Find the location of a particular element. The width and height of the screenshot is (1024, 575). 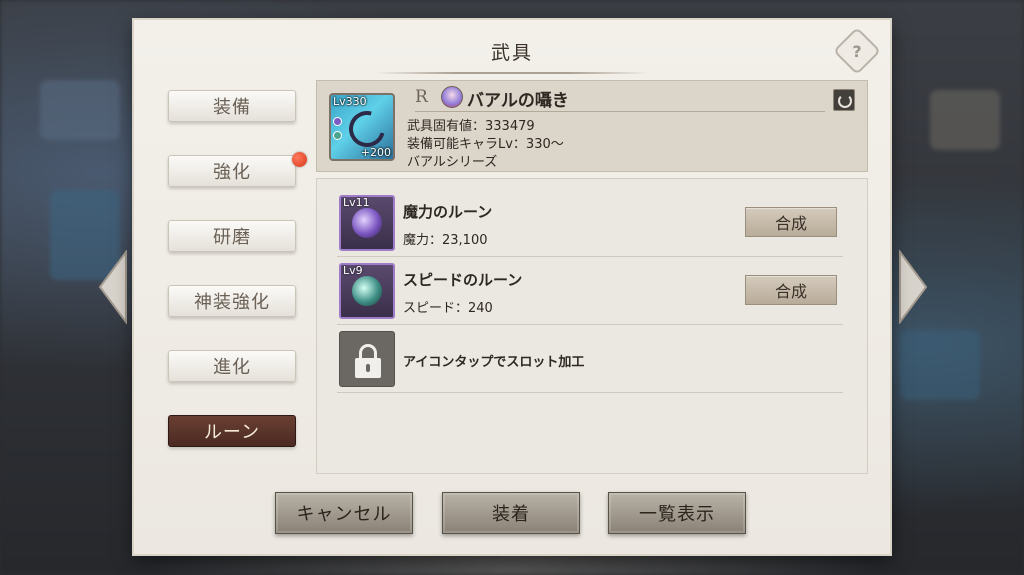

item-required-level: 装備可能キャラLv：330〜 is located at coordinates (485, 144).